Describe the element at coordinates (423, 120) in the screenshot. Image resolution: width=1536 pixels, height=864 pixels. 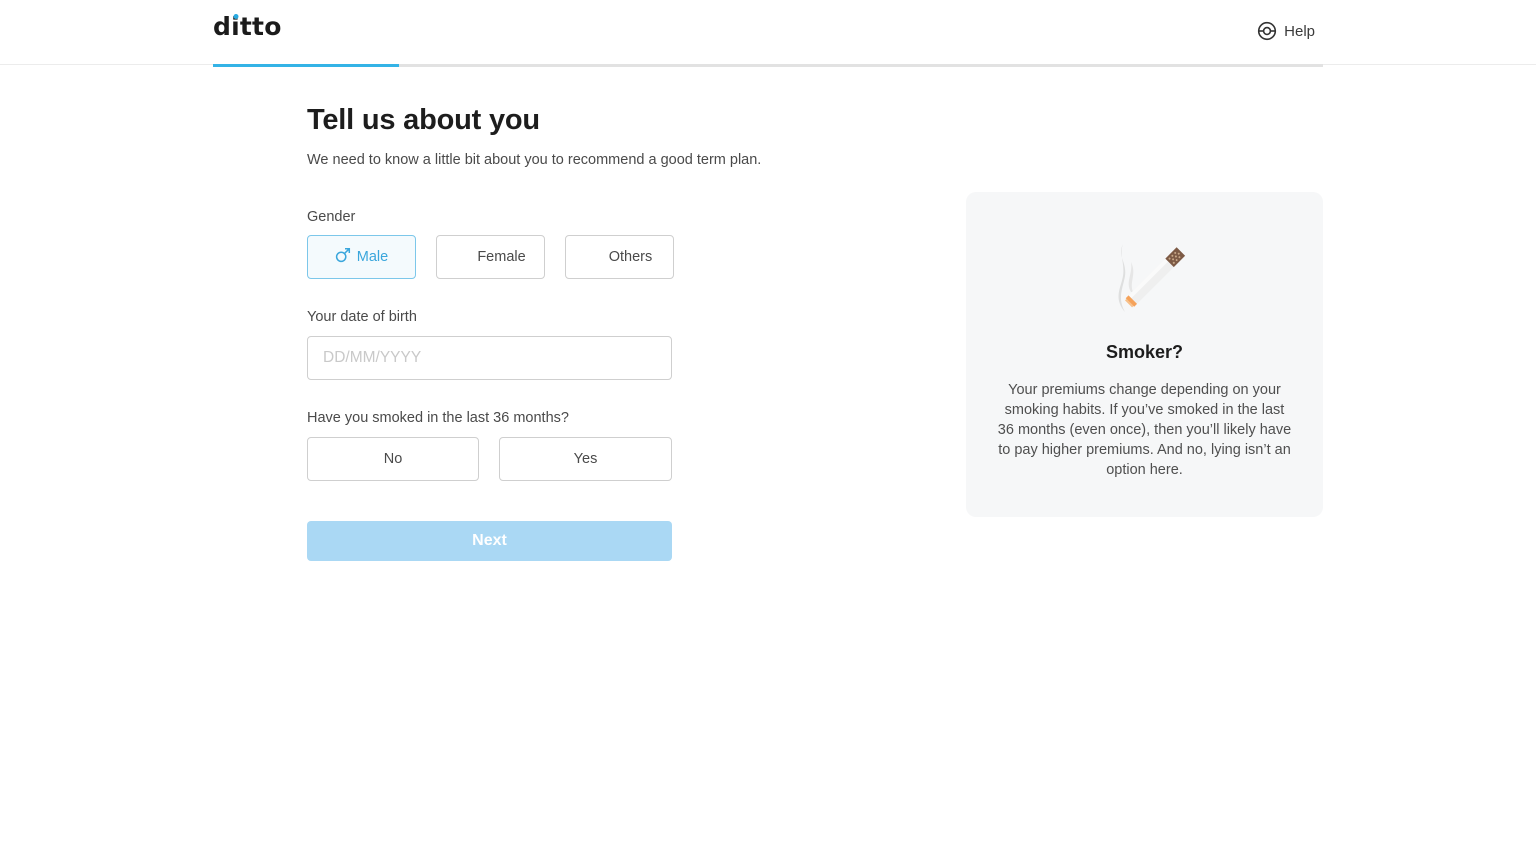
I see `page-title: Tell us about you` at that location.